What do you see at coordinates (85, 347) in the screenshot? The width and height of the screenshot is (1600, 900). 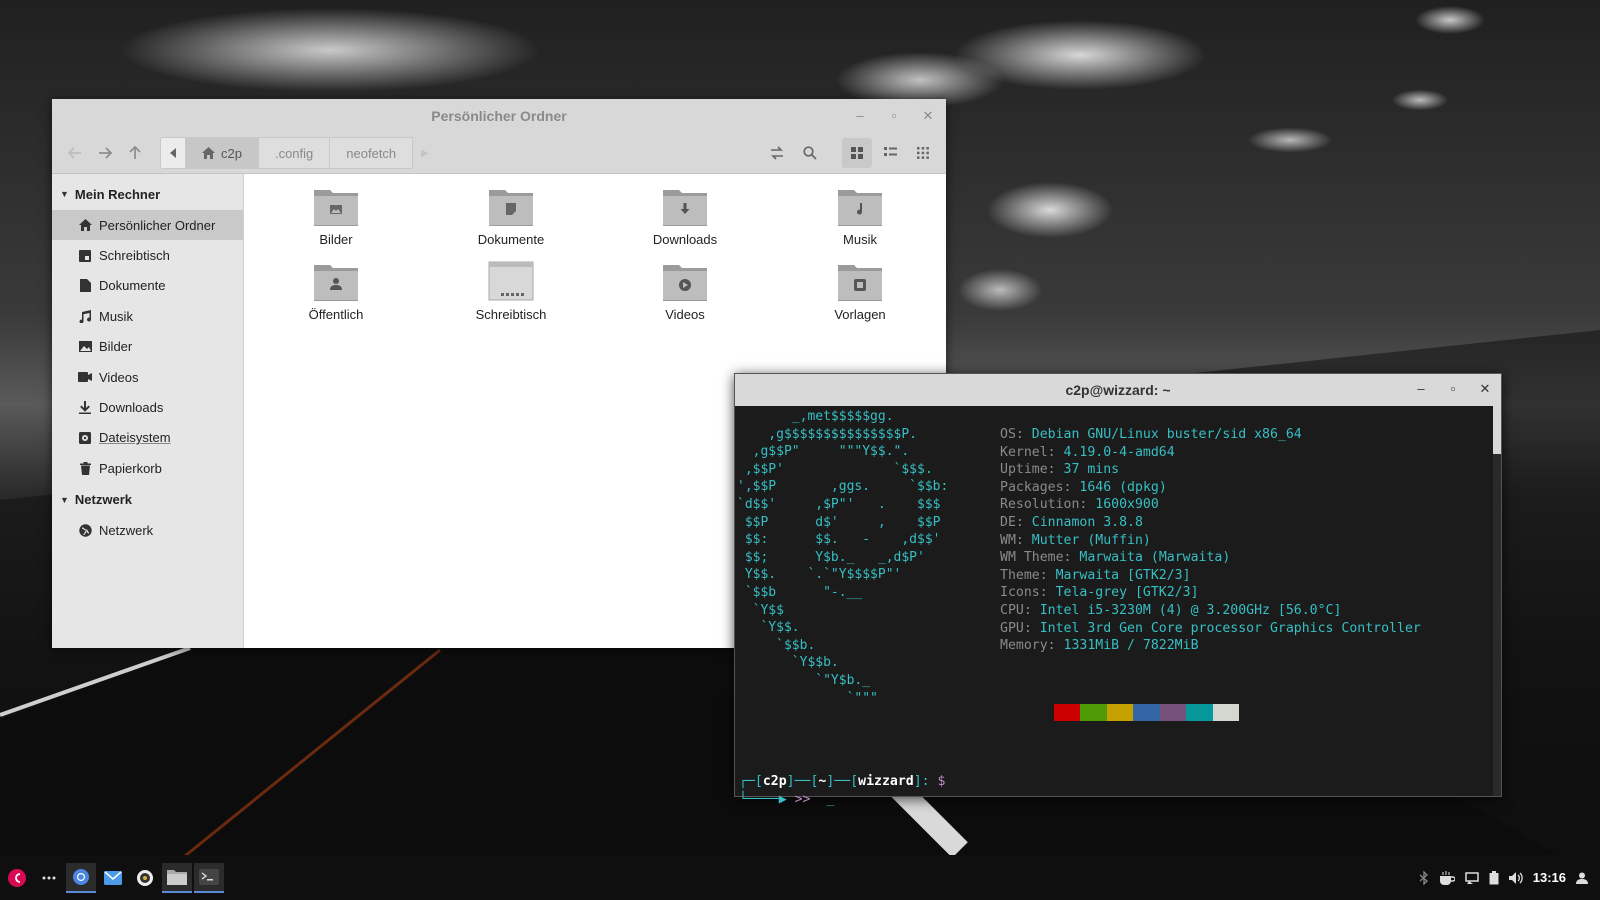 I see `image-icon` at bounding box center [85, 347].